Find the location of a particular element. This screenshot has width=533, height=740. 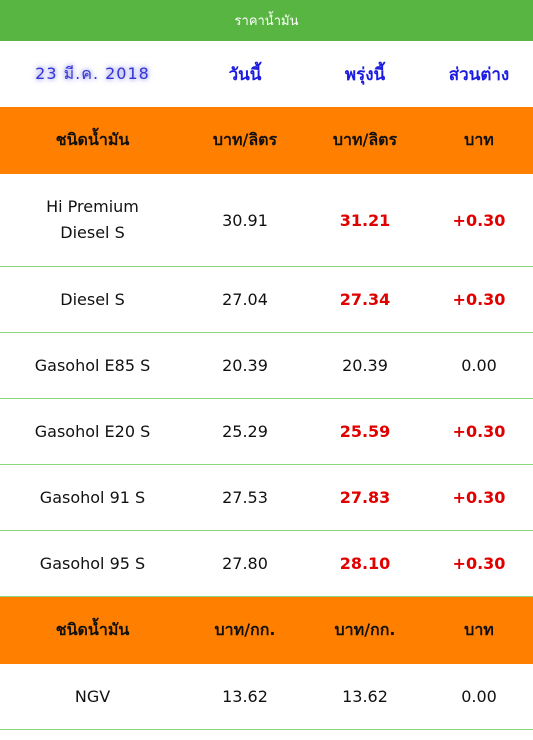

fuel-section-header: ชนิดน้ำมัน บาท/ลิตร บาท/ลิตร บาท is located at coordinates (266, 140).